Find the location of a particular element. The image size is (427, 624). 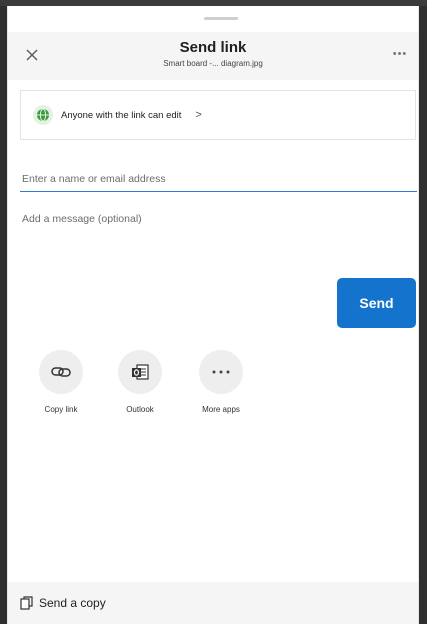

outlook-button: Outlook is located at coordinates (140, 382).